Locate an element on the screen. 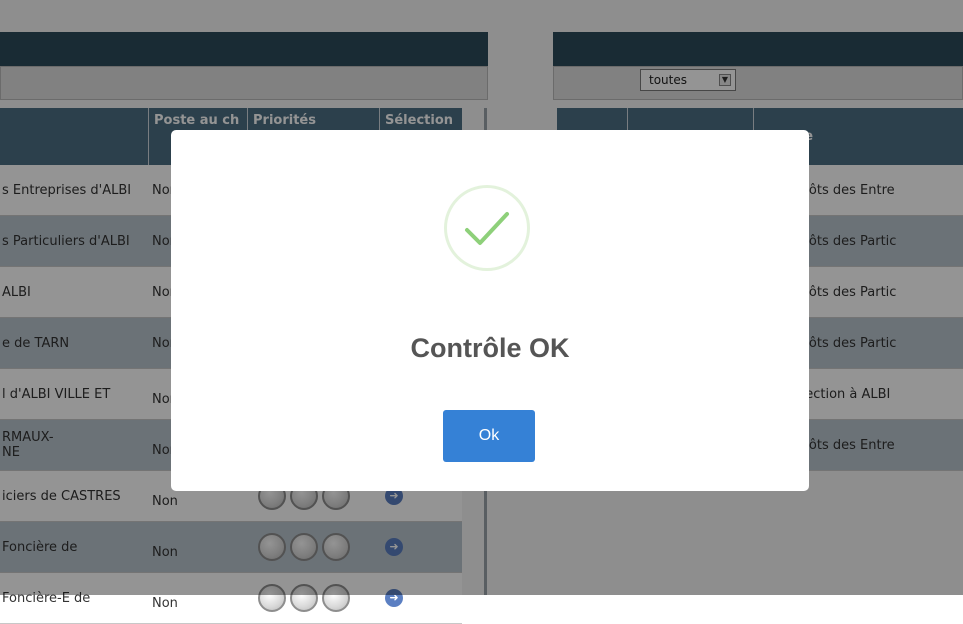 This screenshot has width=963, height=624. check-icon is located at coordinates (487, 228).